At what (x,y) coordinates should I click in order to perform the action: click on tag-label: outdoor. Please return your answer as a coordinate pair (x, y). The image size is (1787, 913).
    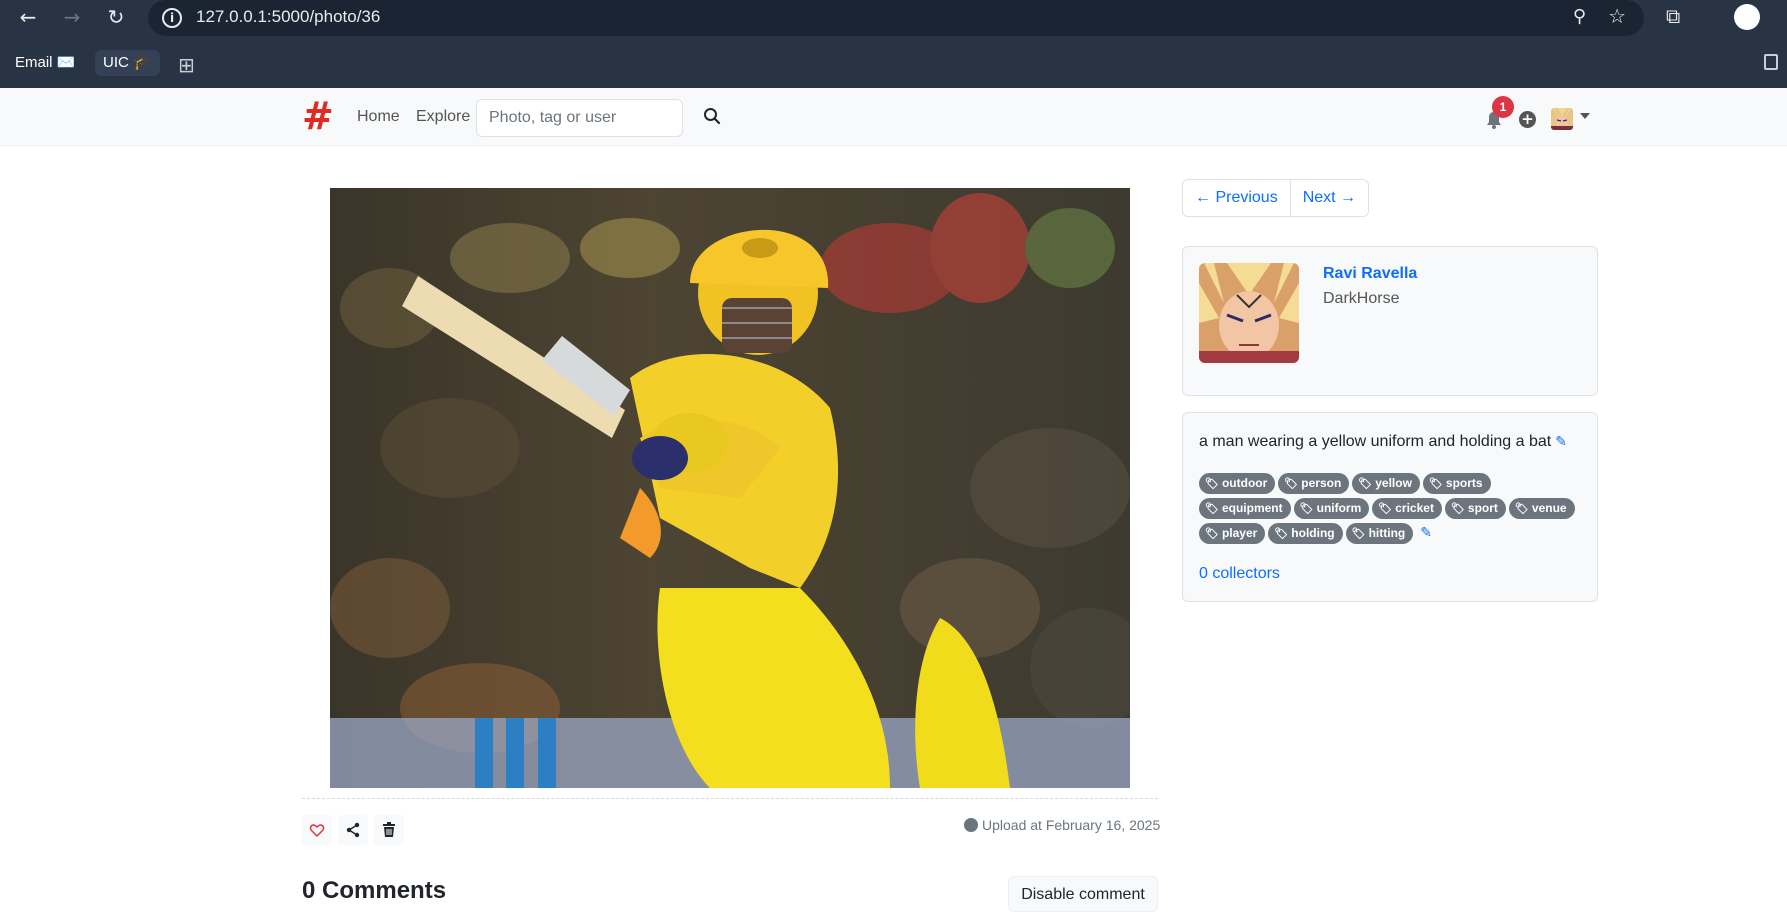
    Looking at the image, I should click on (1244, 483).